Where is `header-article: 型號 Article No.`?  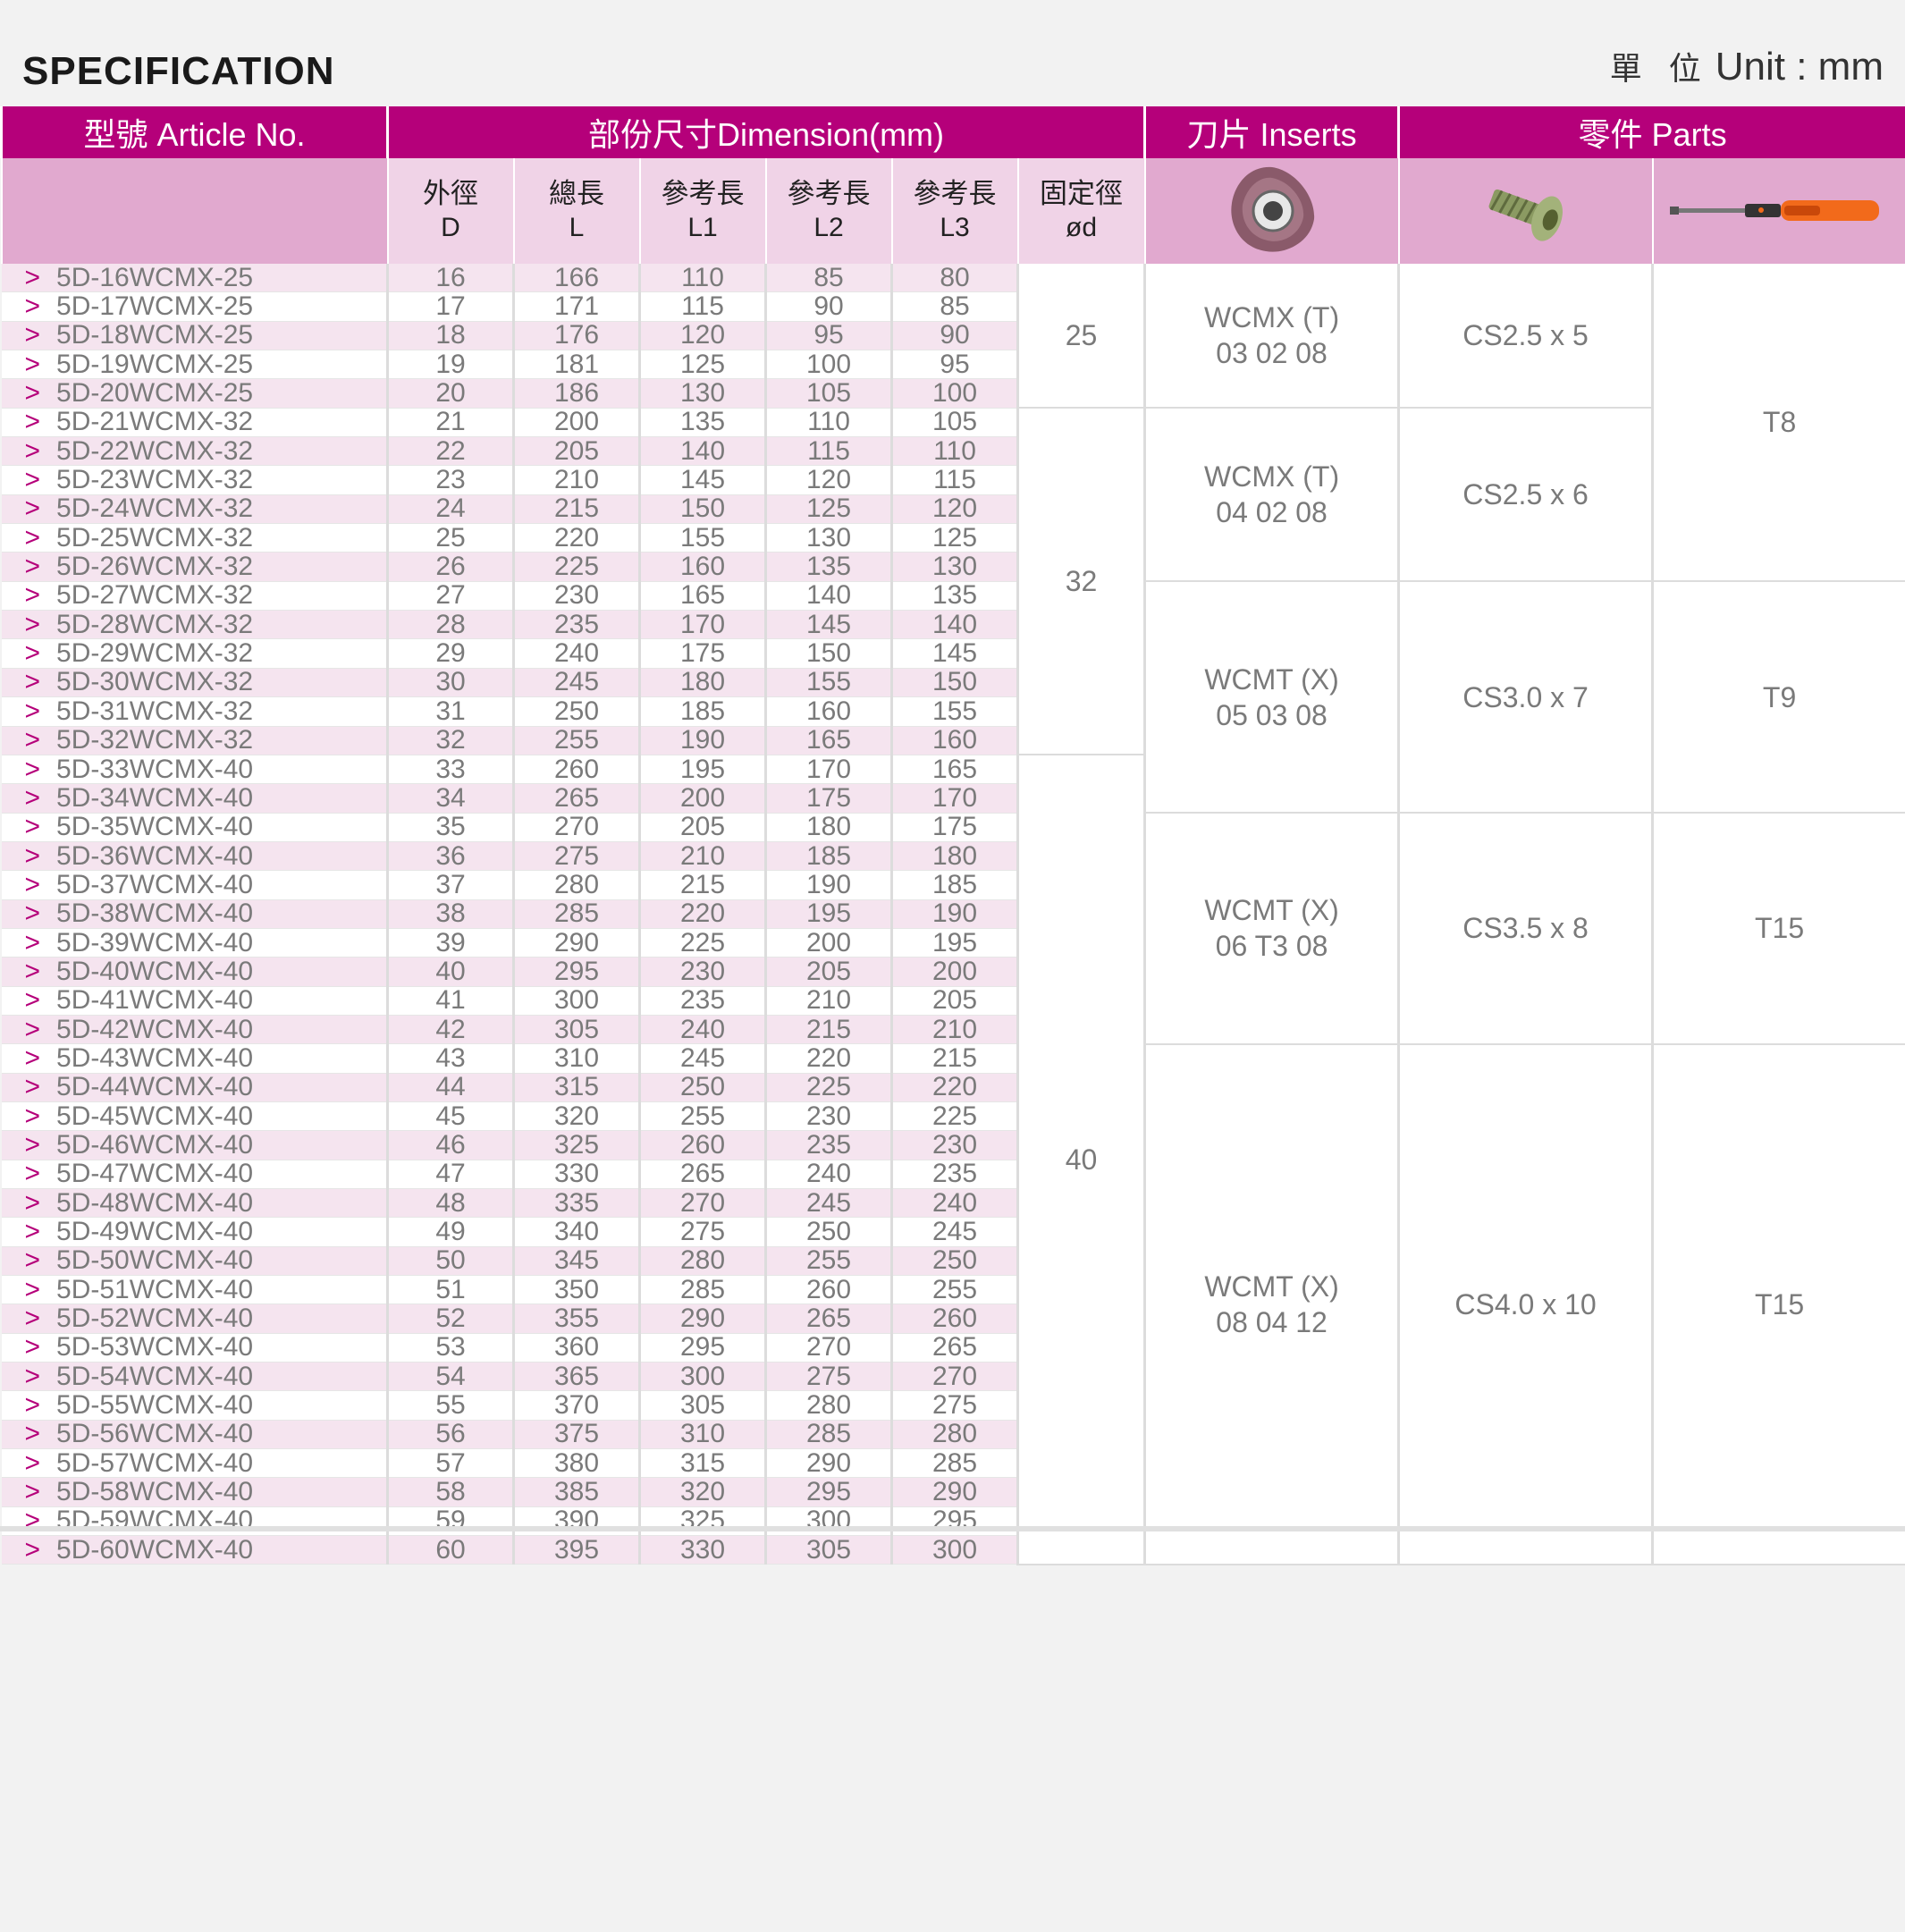
header-article: 型號 Article No. is located at coordinates (194, 132).